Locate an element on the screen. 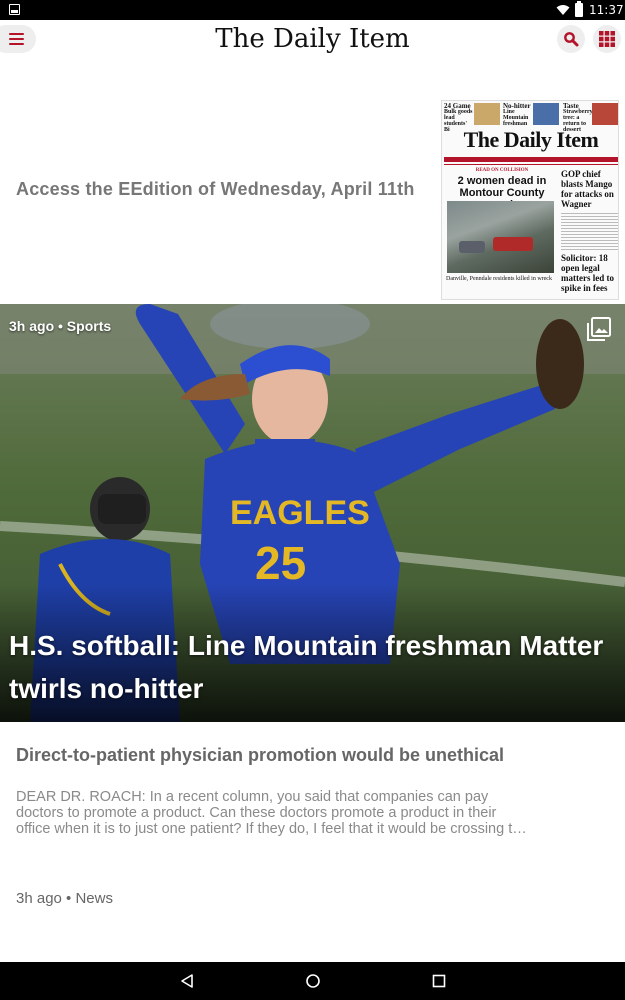 The width and height of the screenshot is (625, 1000). promo-2: No-hitter Line Mountain freshman is located at coordinates (517, 115).